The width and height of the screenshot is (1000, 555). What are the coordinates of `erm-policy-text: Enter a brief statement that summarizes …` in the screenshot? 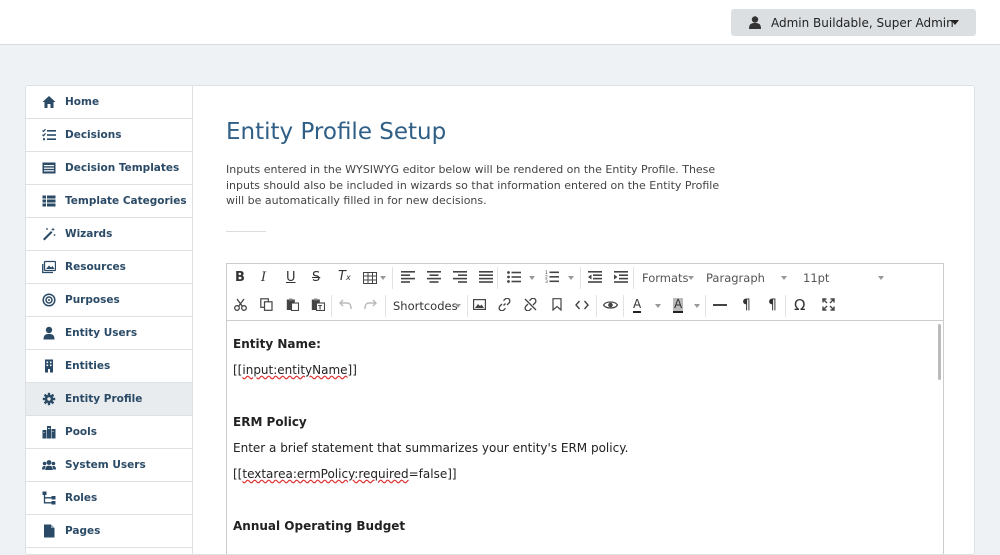 It's located at (431, 448).